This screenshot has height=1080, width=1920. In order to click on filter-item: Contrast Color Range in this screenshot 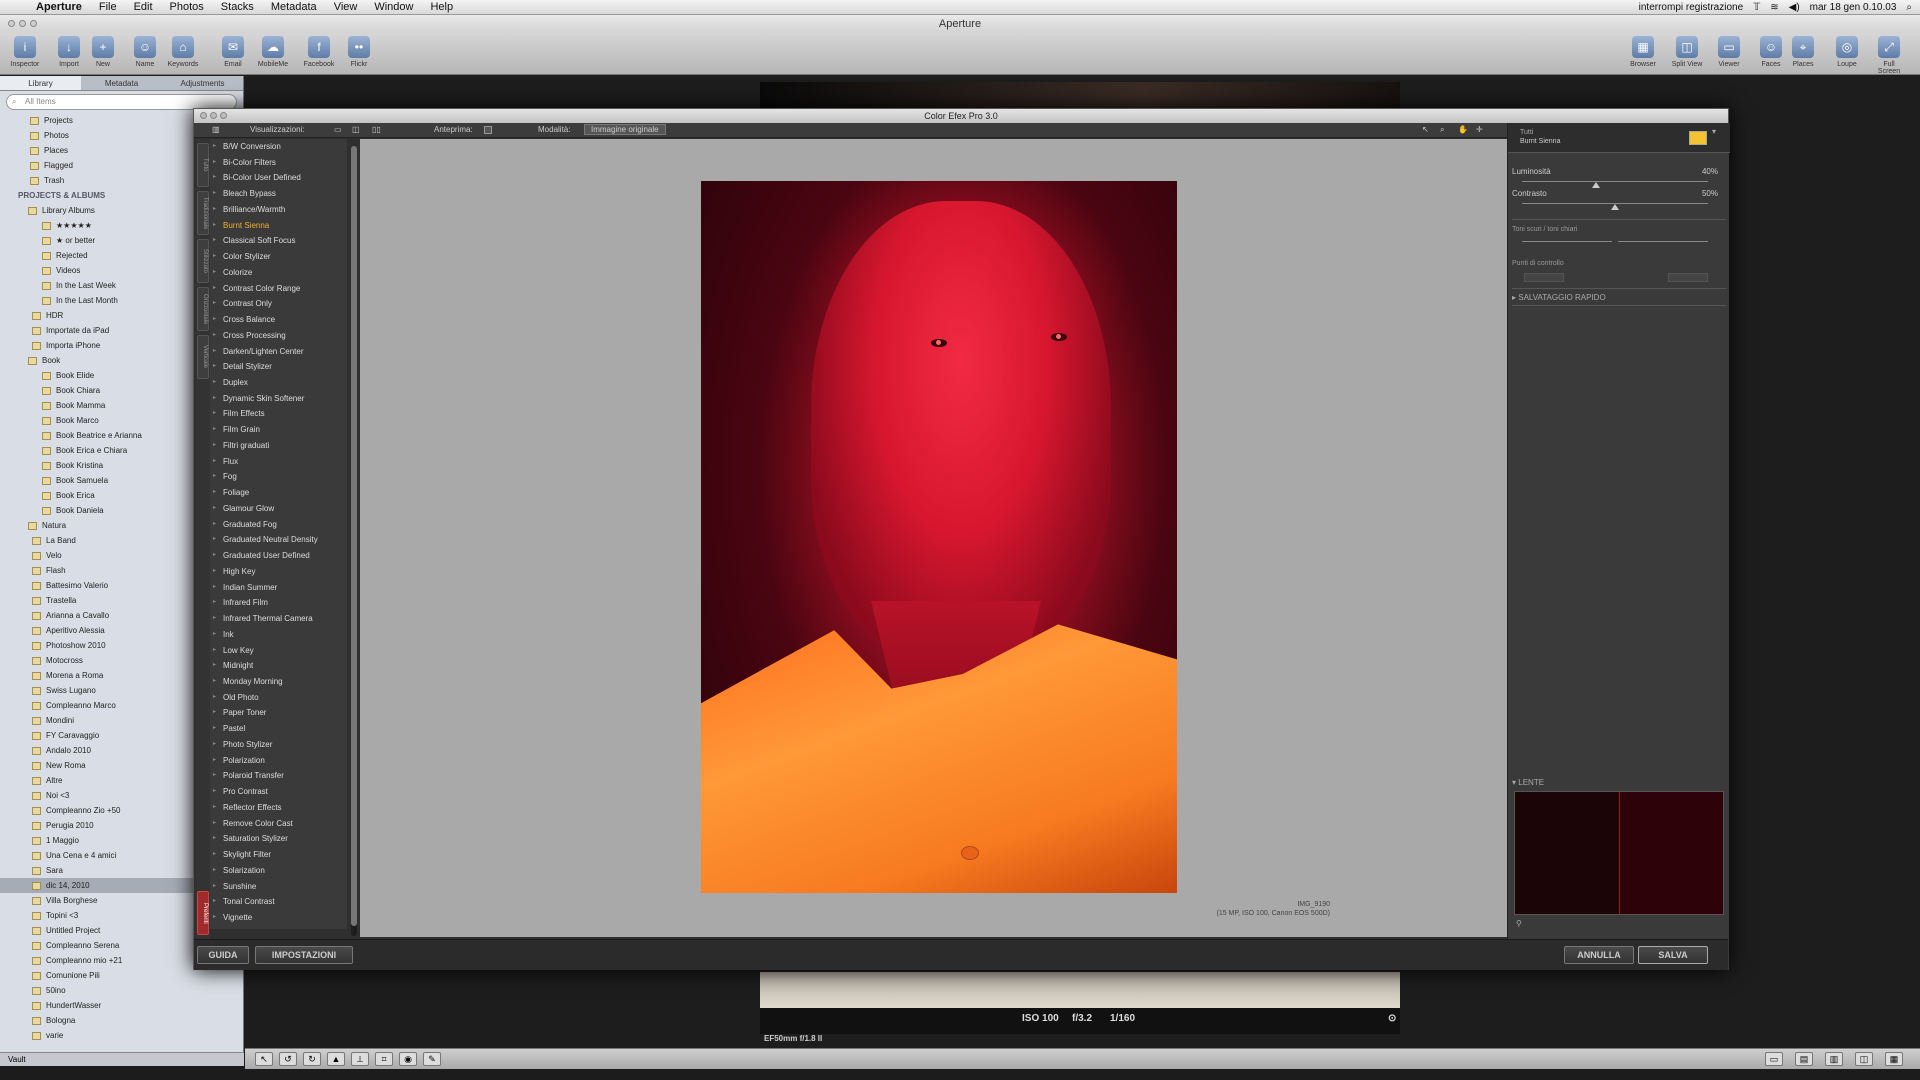, I will do `click(278, 289)`.